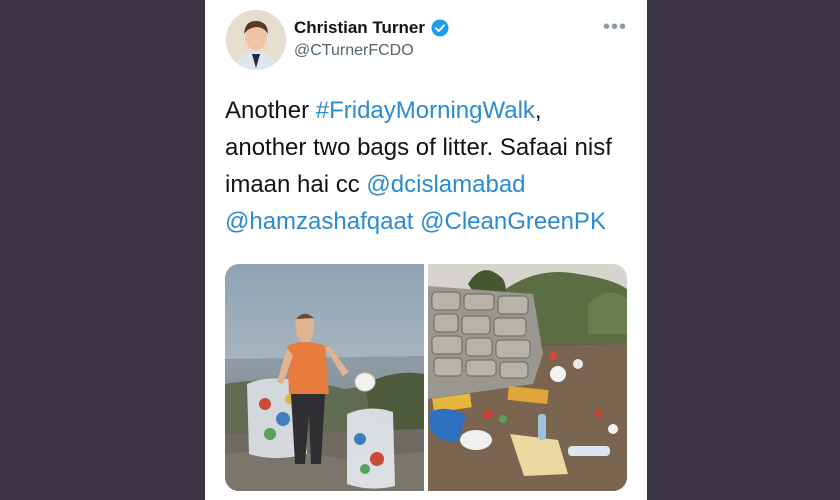  I want to click on author-name-row: Christian Turner, so click(371, 28).